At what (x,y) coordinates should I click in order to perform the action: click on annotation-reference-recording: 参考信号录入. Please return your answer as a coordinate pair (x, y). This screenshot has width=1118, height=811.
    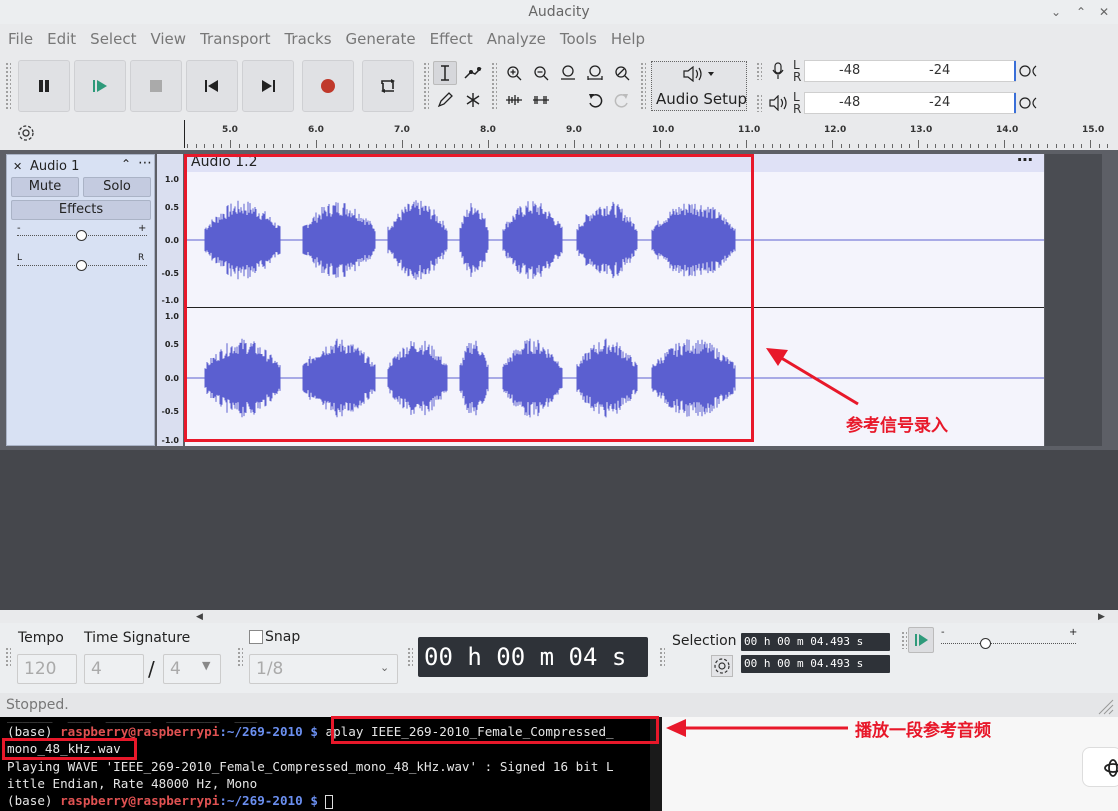
    Looking at the image, I should click on (897, 426).